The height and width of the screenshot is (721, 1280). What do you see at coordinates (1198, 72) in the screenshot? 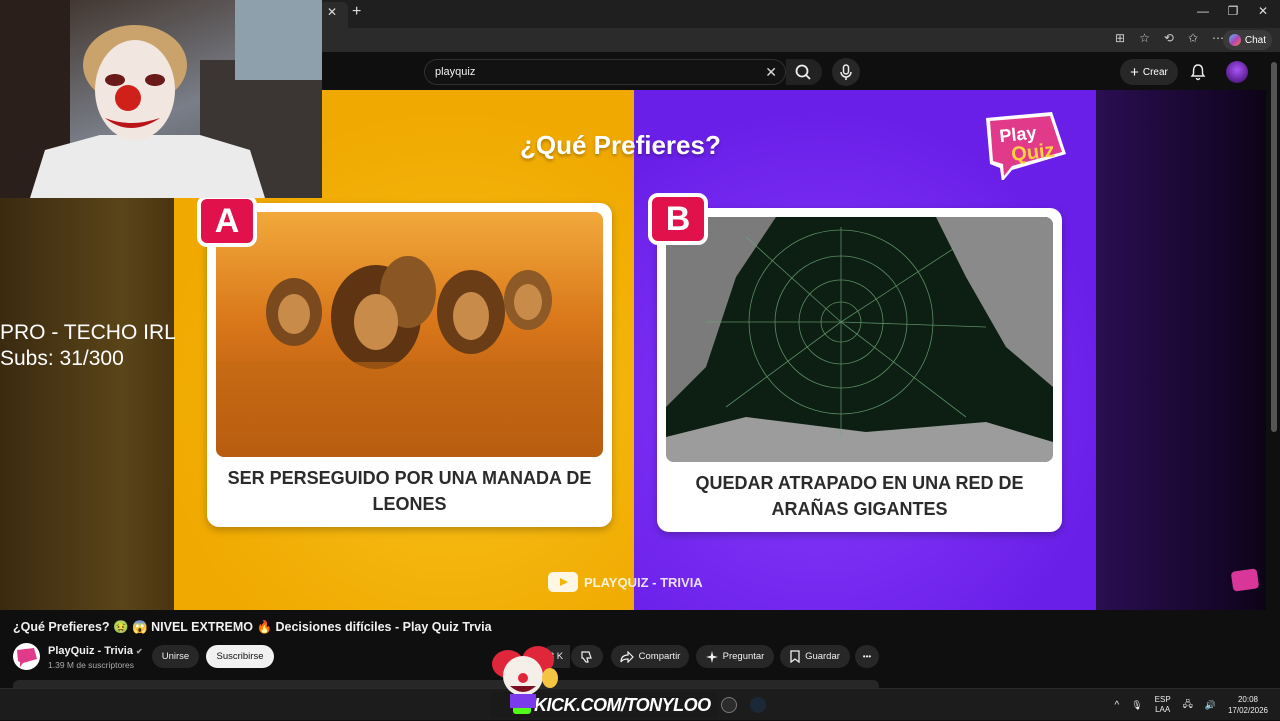
I see `notifications-bell-icon` at bounding box center [1198, 72].